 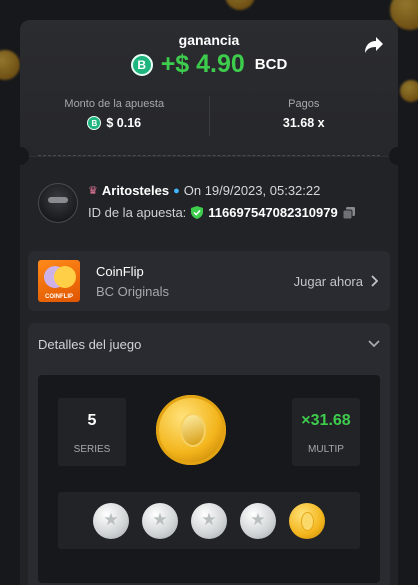 What do you see at coordinates (191, 430) in the screenshot?
I see `gold-coin-result-icon` at bounding box center [191, 430].